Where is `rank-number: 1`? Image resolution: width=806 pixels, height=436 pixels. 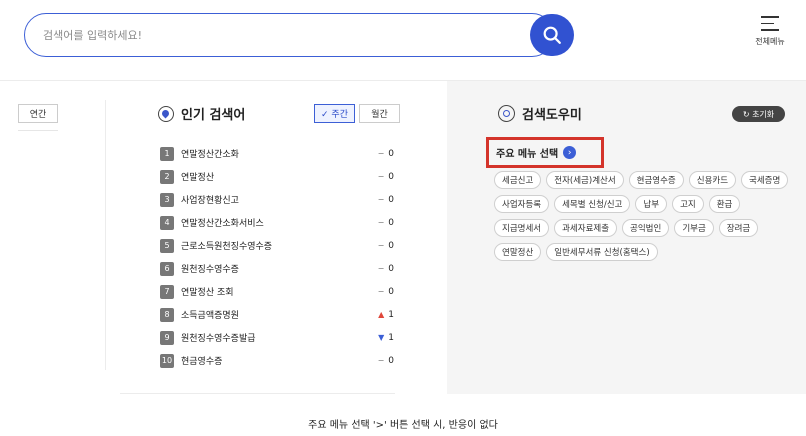
rank-number: 1 is located at coordinates (167, 153).